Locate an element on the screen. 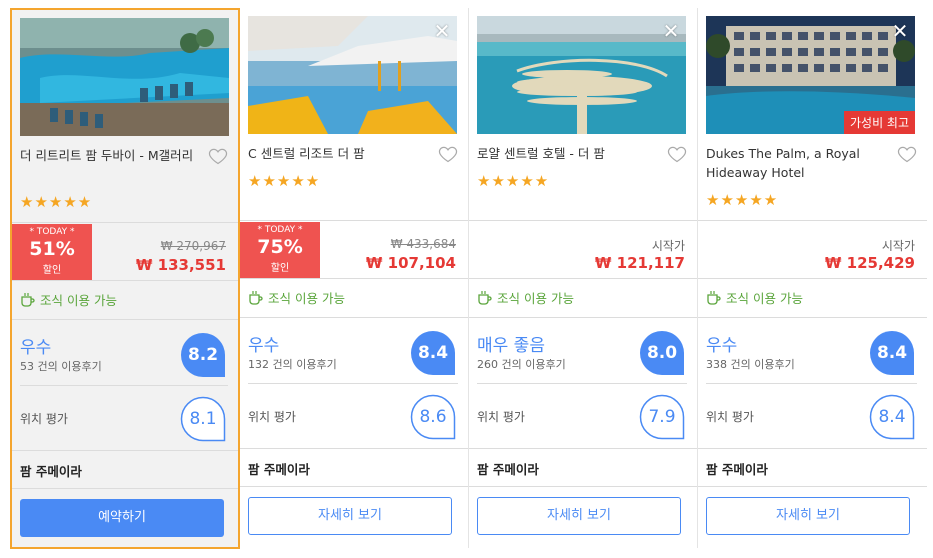 The width and height of the screenshot is (933, 558). hotel-name: 더 리트리트 팜 두바이 - M갤러리 is located at coordinates (113, 155).